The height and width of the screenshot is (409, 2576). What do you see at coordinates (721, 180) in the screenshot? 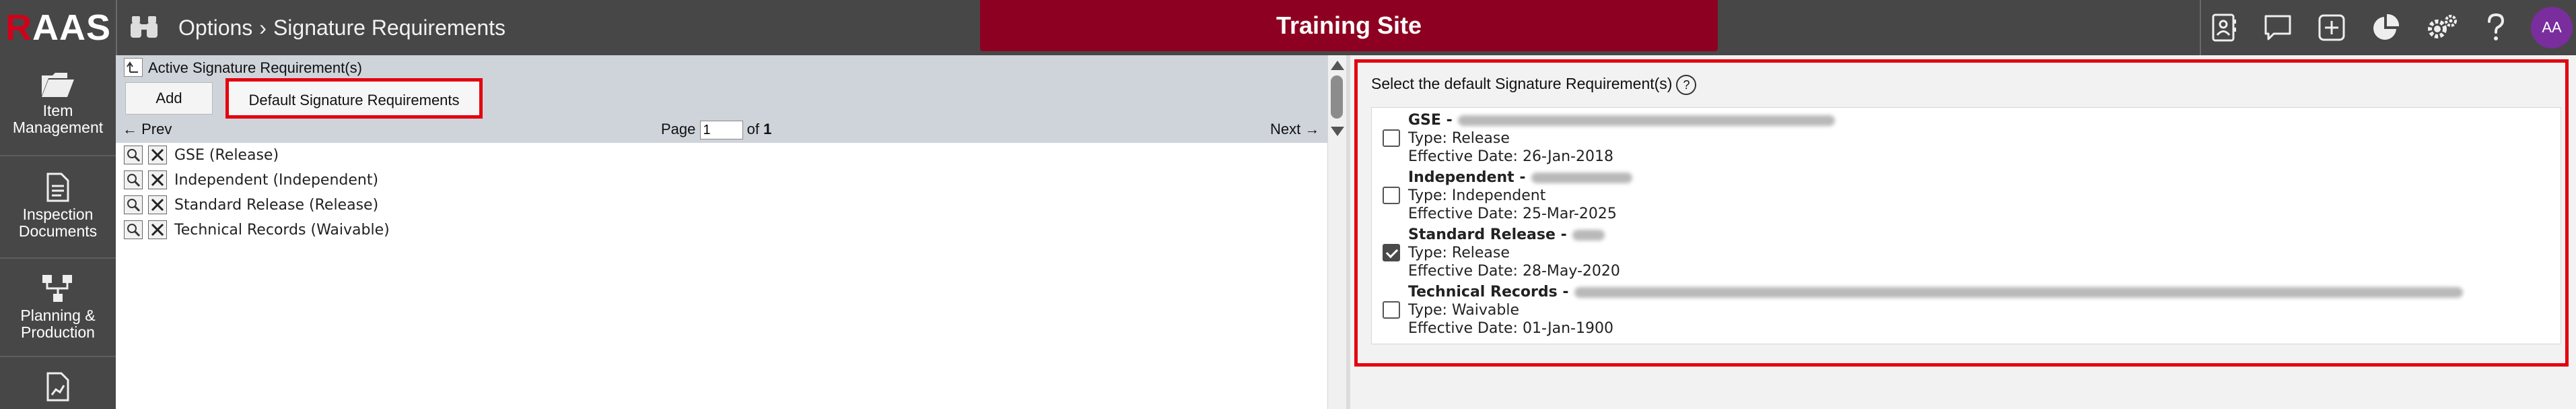
I see `list-item: Independent (Independent)` at bounding box center [721, 180].